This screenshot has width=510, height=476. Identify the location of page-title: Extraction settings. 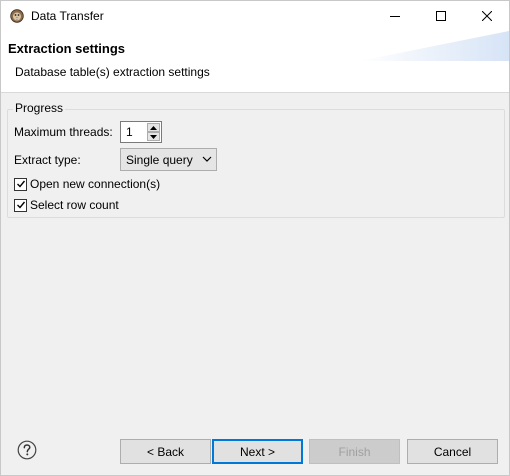
(67, 48).